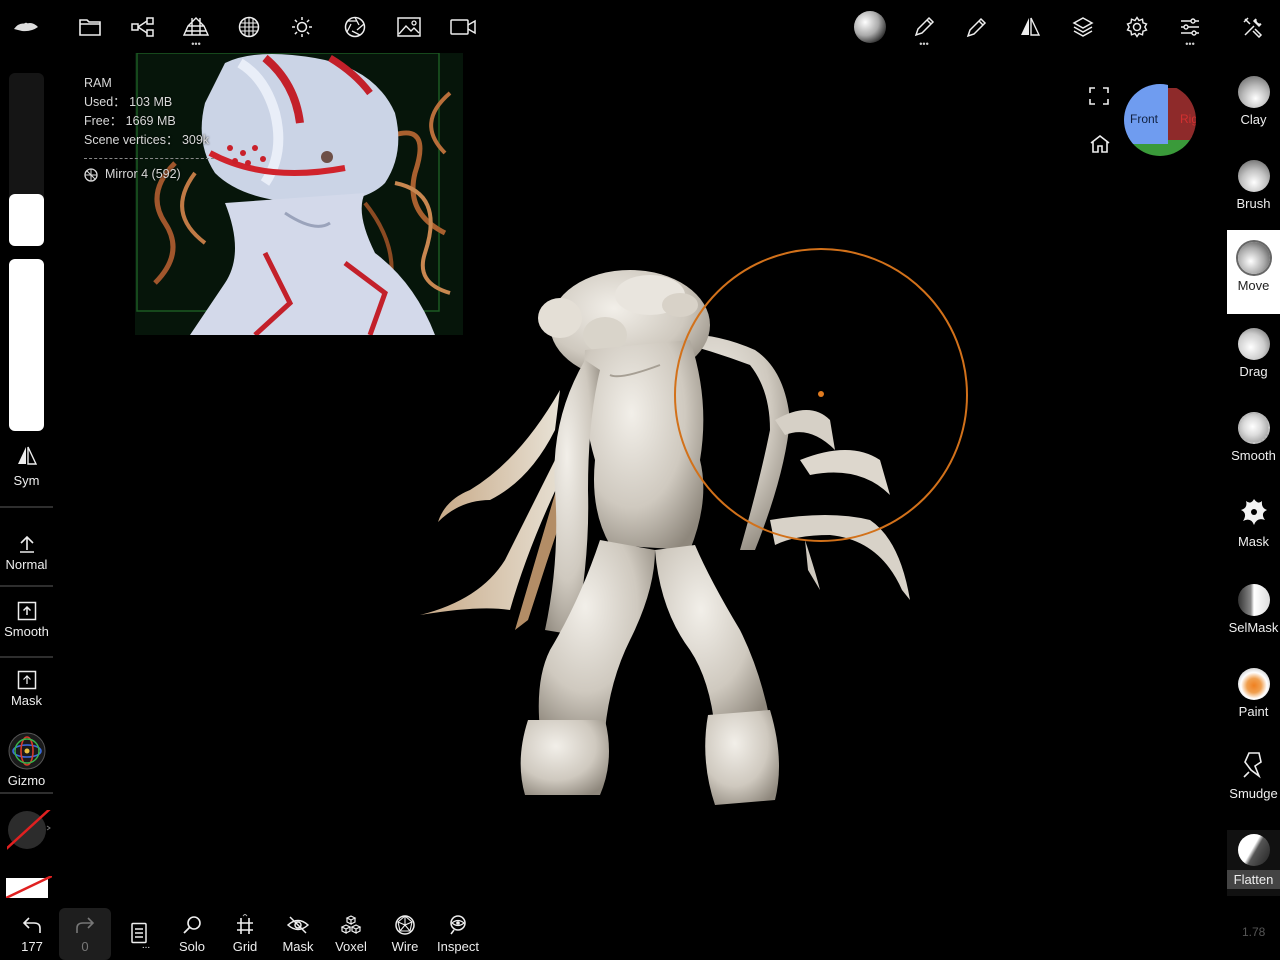 Image resolution: width=1280 pixels, height=960 pixels. Describe the element at coordinates (458, 946) in the screenshot. I see `inspect-label: Inspect` at that location.